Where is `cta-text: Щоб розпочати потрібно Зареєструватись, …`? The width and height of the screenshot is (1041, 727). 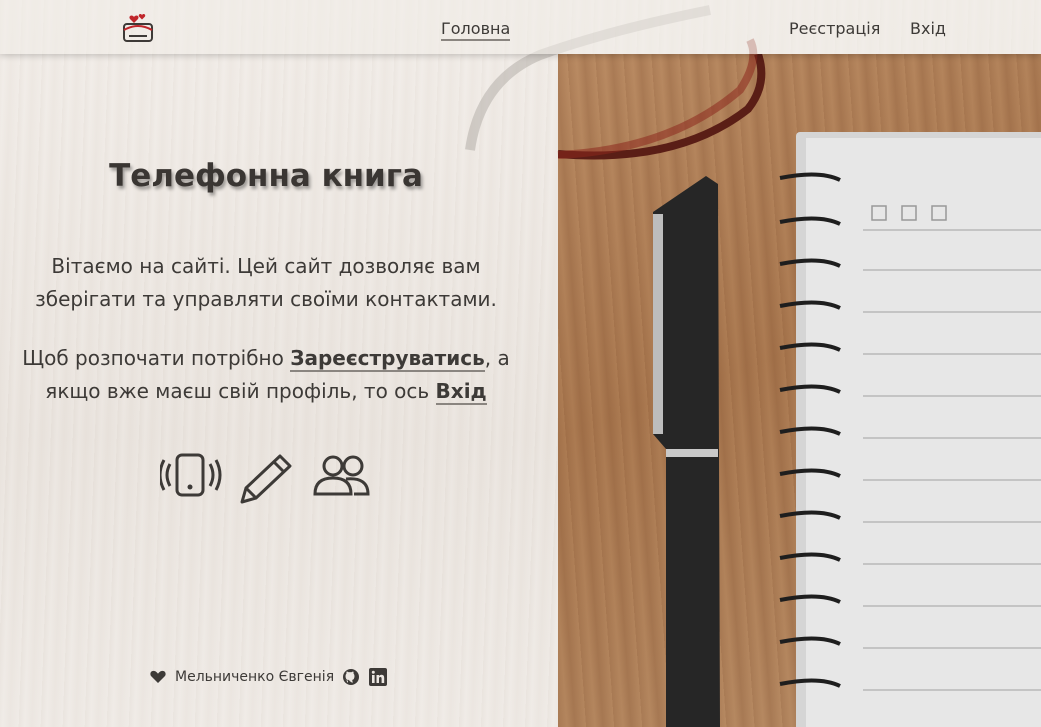
cta-text: Щоб розпочати потрібно Зареєструватись, … is located at coordinates (266, 375).